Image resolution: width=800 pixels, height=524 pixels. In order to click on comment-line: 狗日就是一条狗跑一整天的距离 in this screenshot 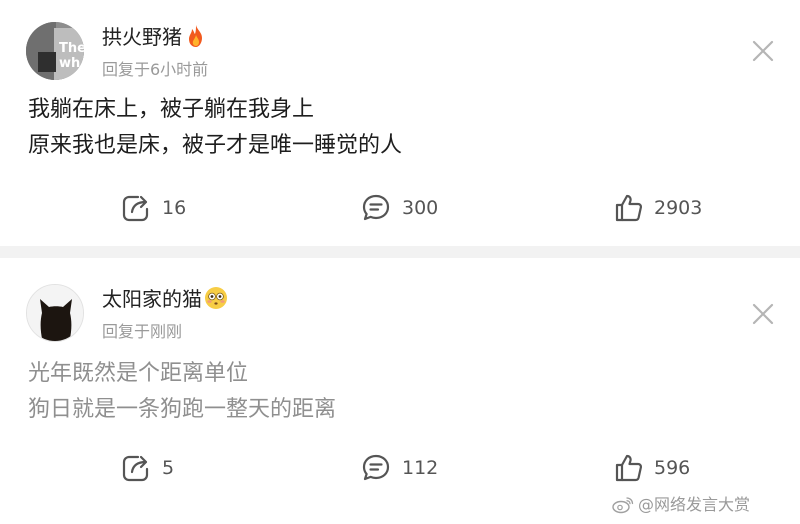, I will do `click(182, 409)`.